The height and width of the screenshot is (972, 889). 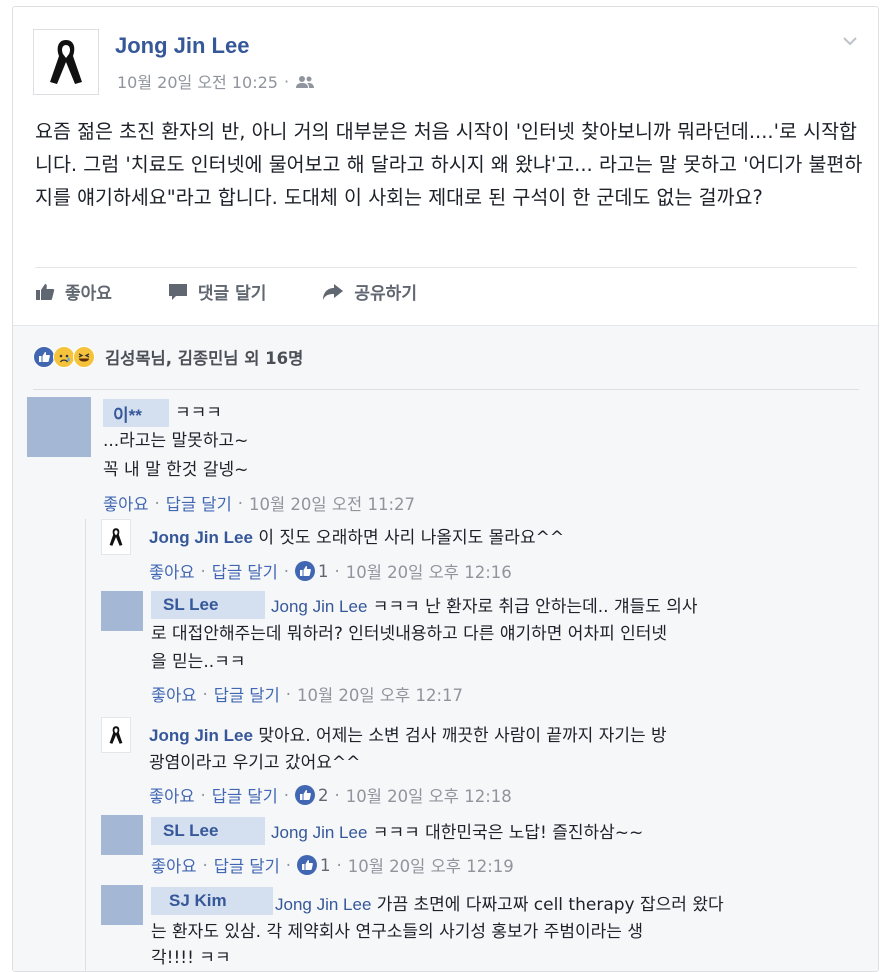 What do you see at coordinates (332, 503) in the screenshot?
I see `comment-timestamp: 10월 20일 오전 11:27` at bounding box center [332, 503].